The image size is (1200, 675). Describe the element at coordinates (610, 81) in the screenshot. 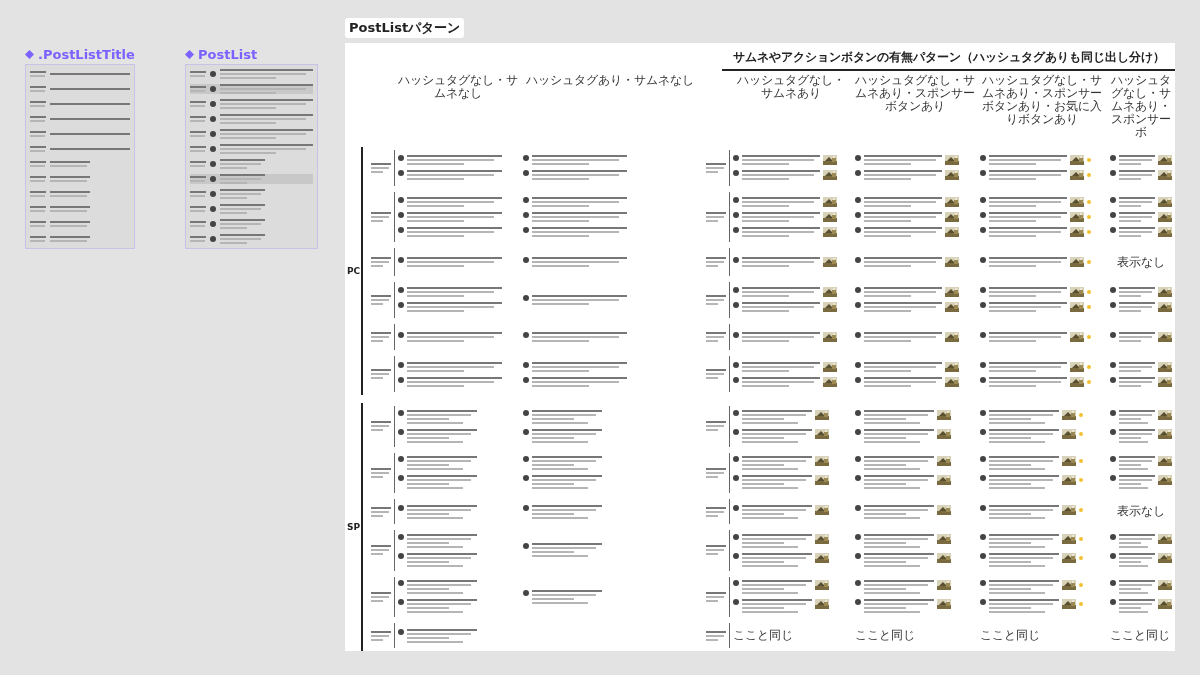

I see `column-header: ハッシュタグあり・サムネなし` at that location.